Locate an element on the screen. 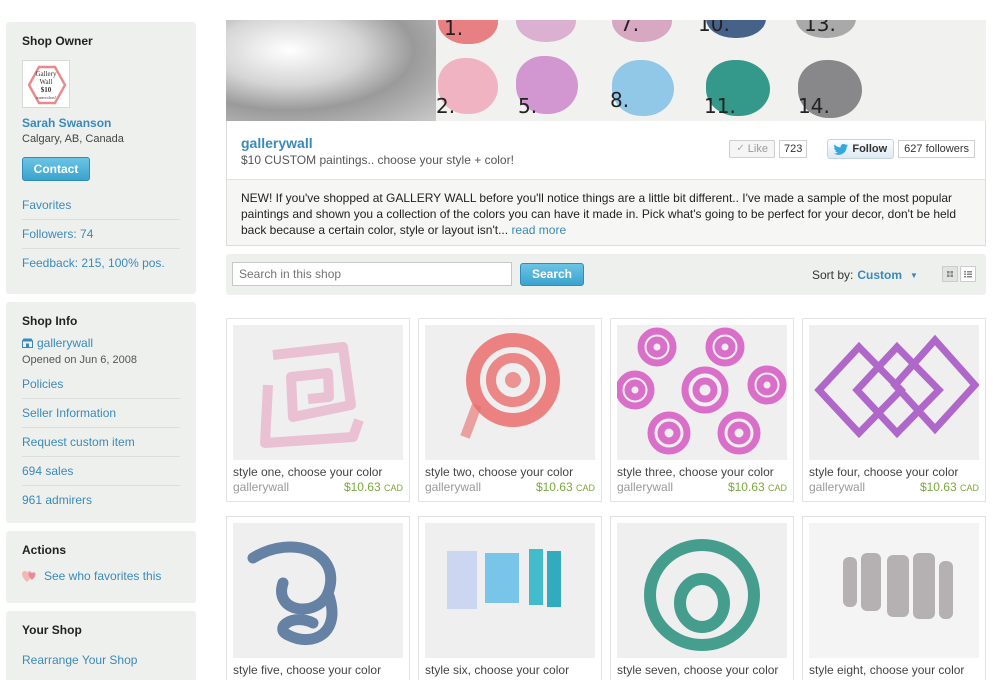 The image size is (999, 680). listing-title: style five, choose your color is located at coordinates (318, 670).